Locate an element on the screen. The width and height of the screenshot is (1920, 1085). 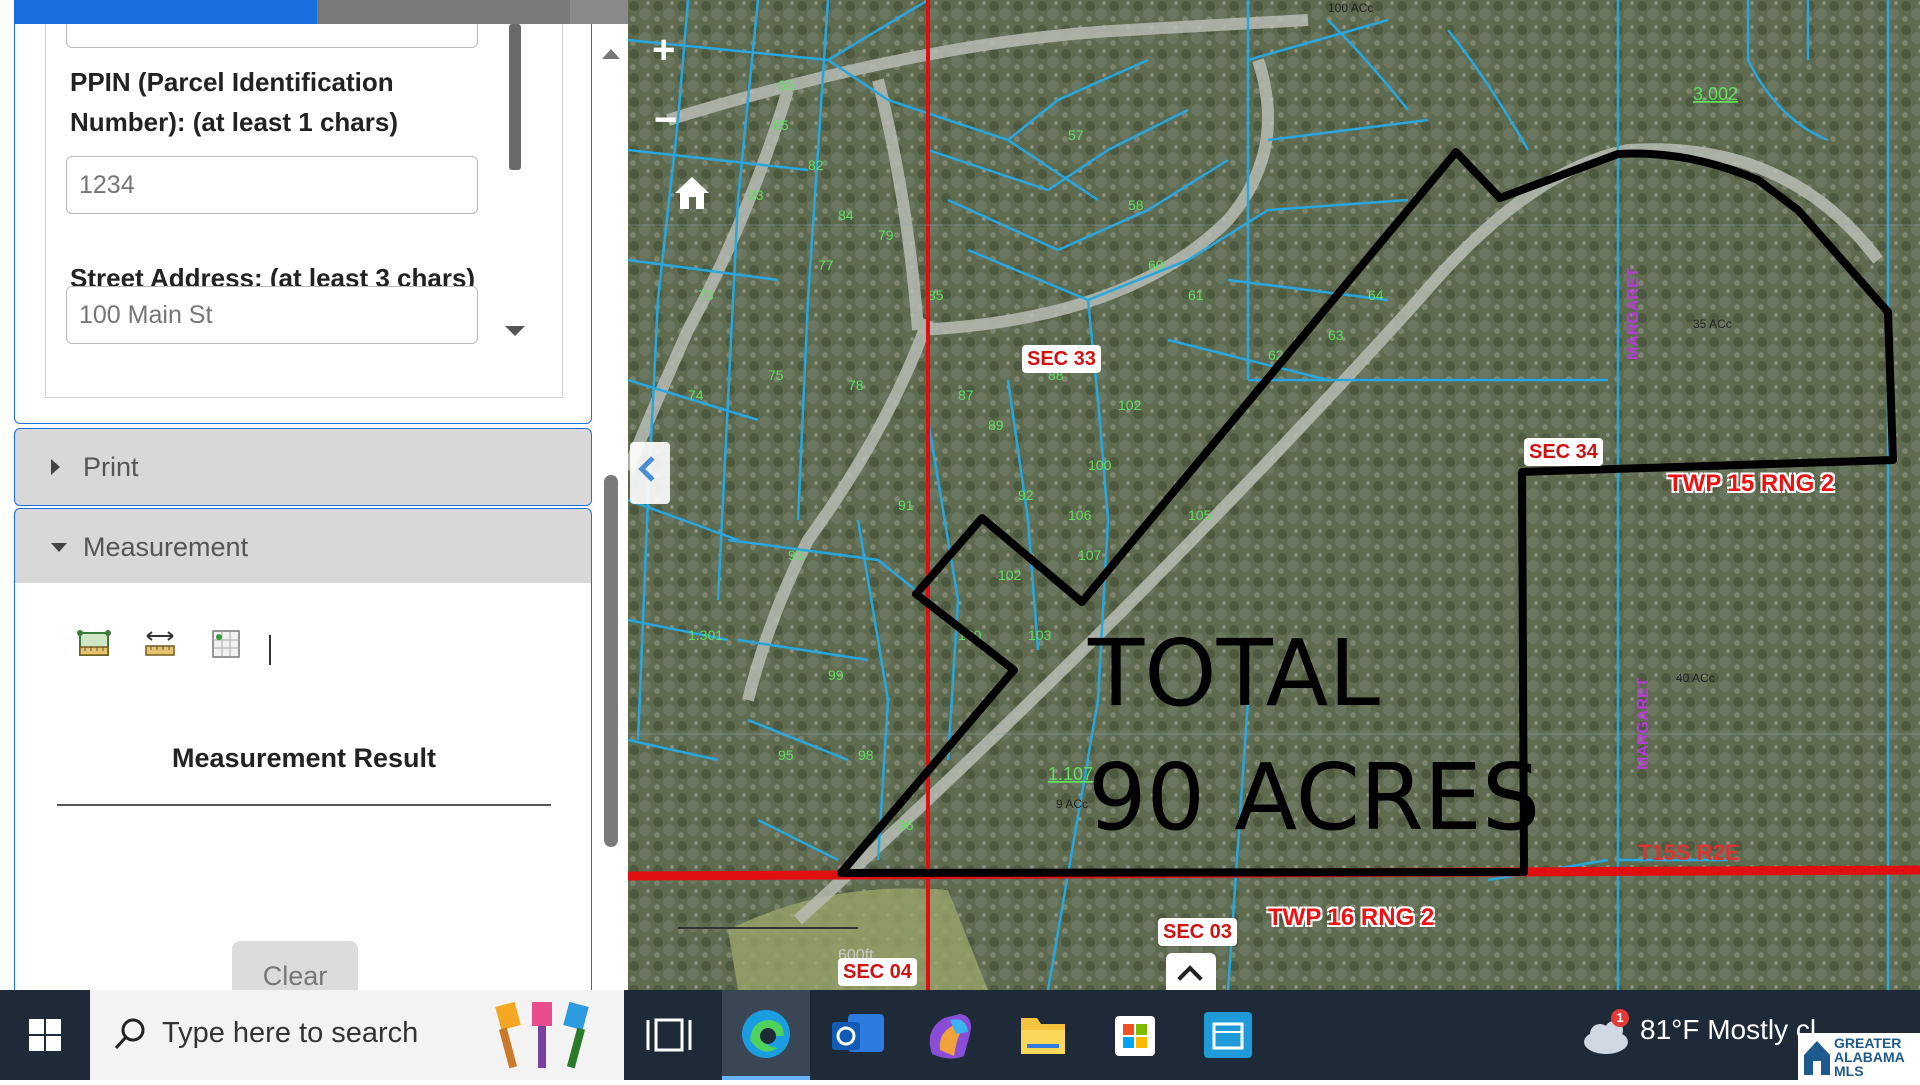
tab-secondary is located at coordinates (443, 12).